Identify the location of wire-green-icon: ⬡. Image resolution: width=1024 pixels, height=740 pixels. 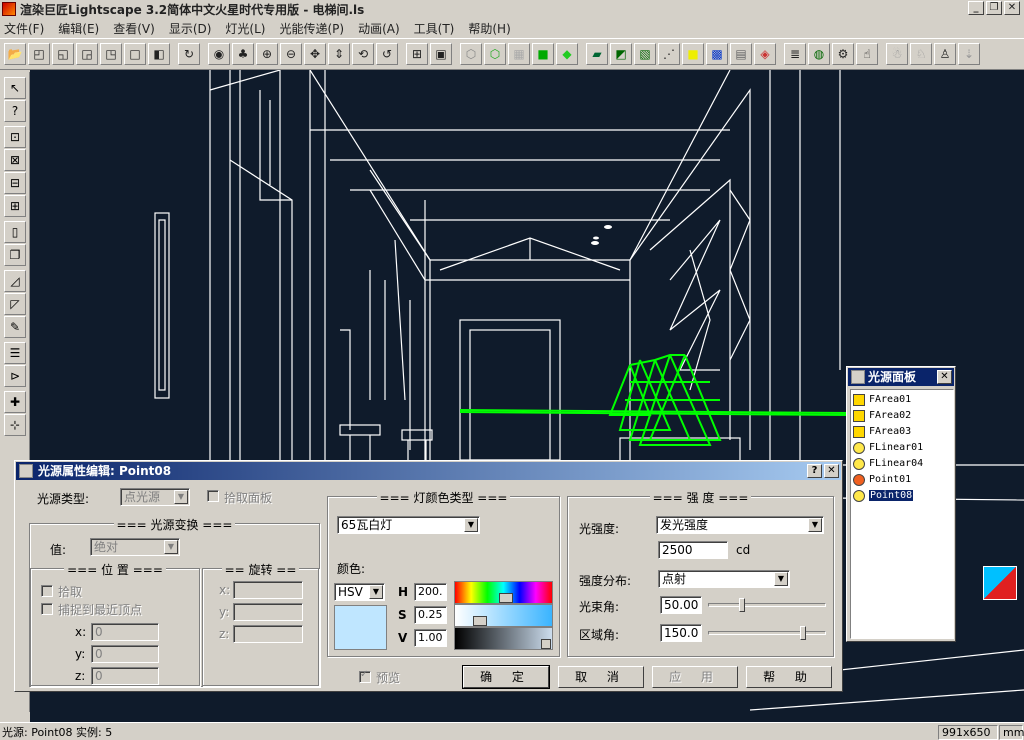
(495, 54).